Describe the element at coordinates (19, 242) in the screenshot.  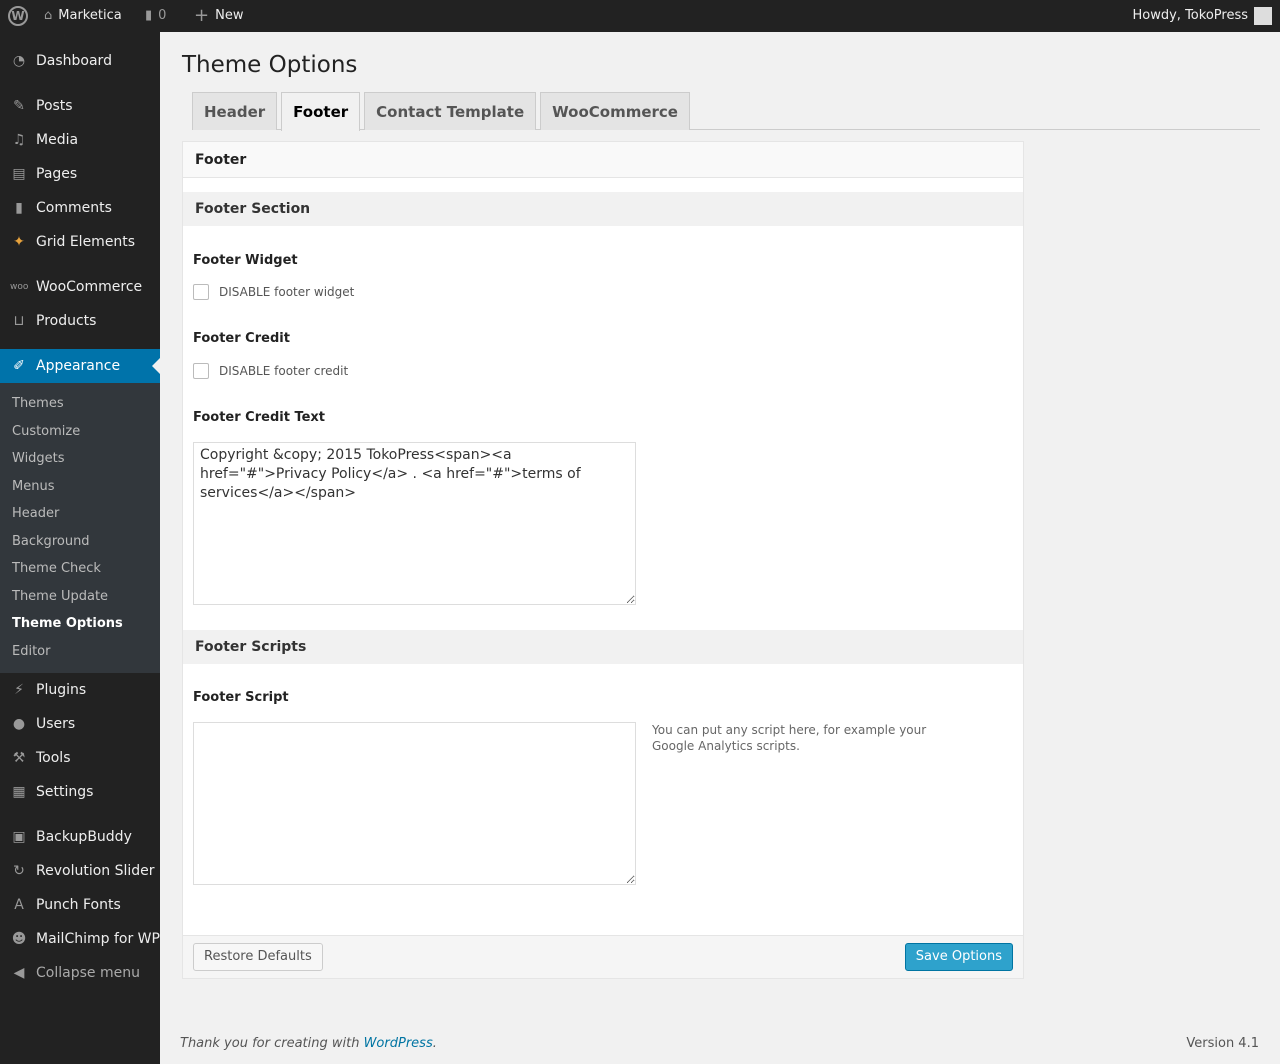
I see `grid-elements-icon: ✦` at that location.